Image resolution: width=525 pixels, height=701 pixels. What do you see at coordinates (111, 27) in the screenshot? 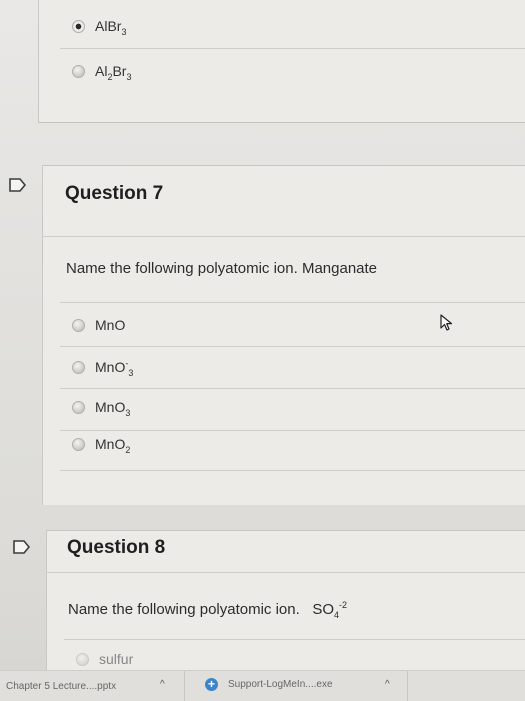
I see `option-label: AlBr3` at bounding box center [111, 27].